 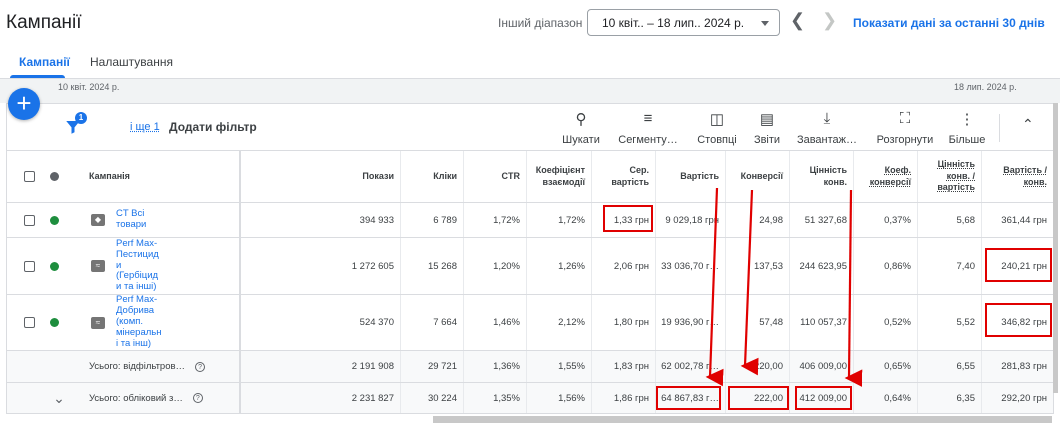 What do you see at coordinates (905, 128) in the screenshot?
I see `expand-tool: ⛶ Розгорнути` at bounding box center [905, 128].